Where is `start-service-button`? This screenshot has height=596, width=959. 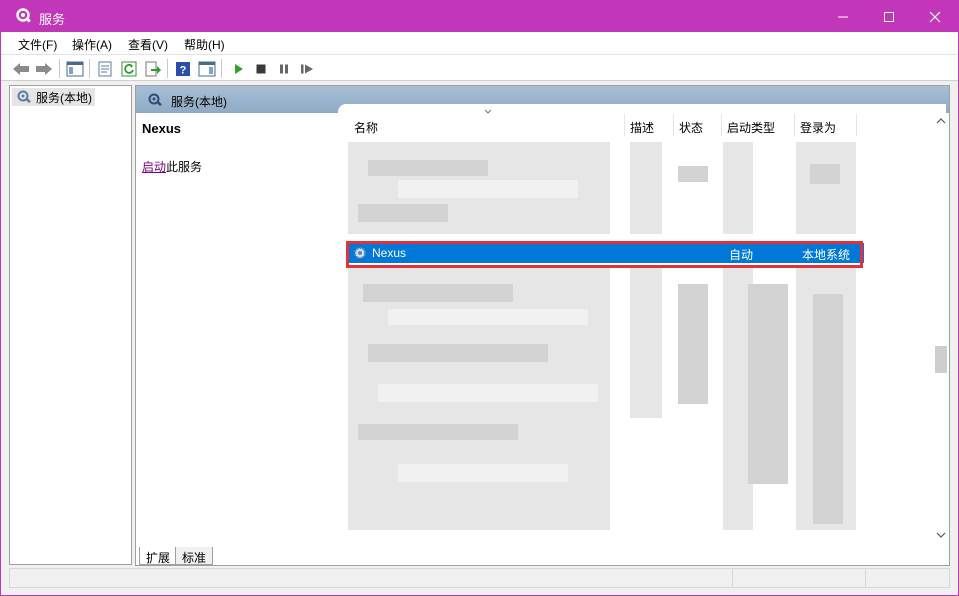 start-service-button is located at coordinates (238, 68).